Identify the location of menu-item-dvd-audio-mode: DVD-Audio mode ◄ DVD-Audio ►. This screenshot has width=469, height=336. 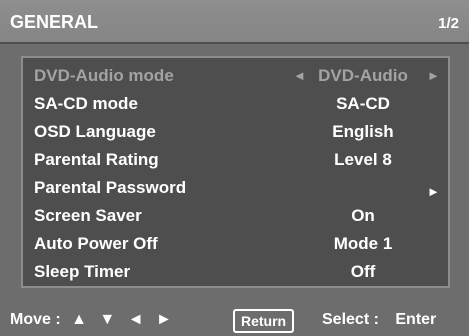
(235, 76).